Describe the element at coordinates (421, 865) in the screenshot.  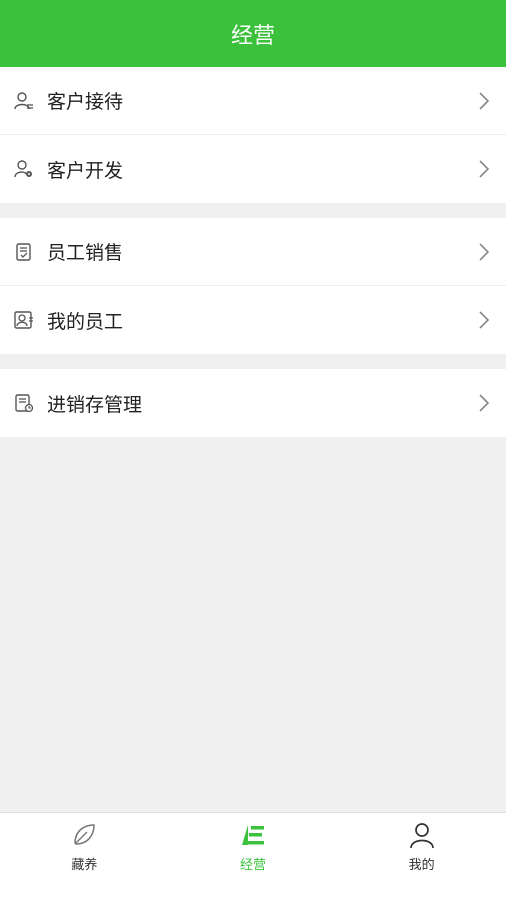
I see `tab-label: 我的` at that location.